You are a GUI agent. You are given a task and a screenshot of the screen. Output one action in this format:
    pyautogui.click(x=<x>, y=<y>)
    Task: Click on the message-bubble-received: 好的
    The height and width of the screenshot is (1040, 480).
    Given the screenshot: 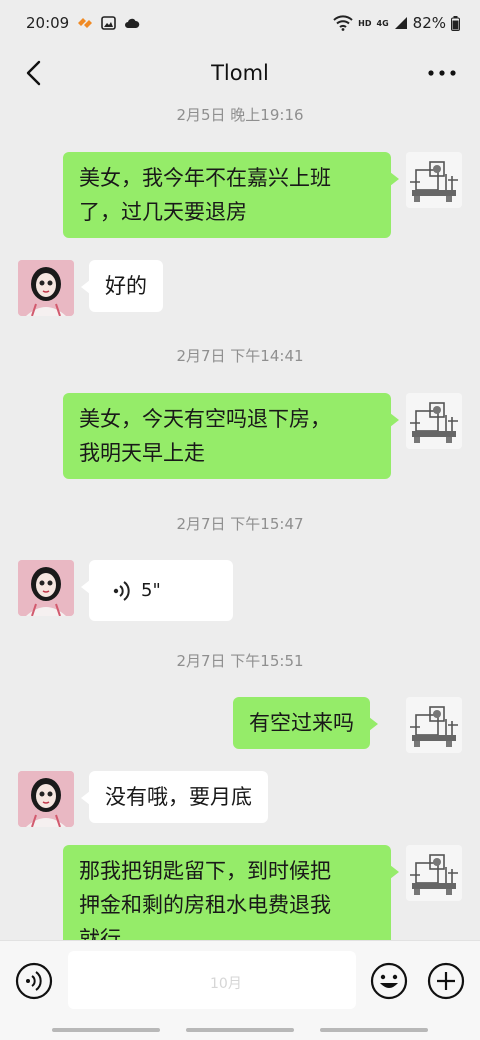 What is the action you would take?
    pyautogui.click(x=122, y=286)
    